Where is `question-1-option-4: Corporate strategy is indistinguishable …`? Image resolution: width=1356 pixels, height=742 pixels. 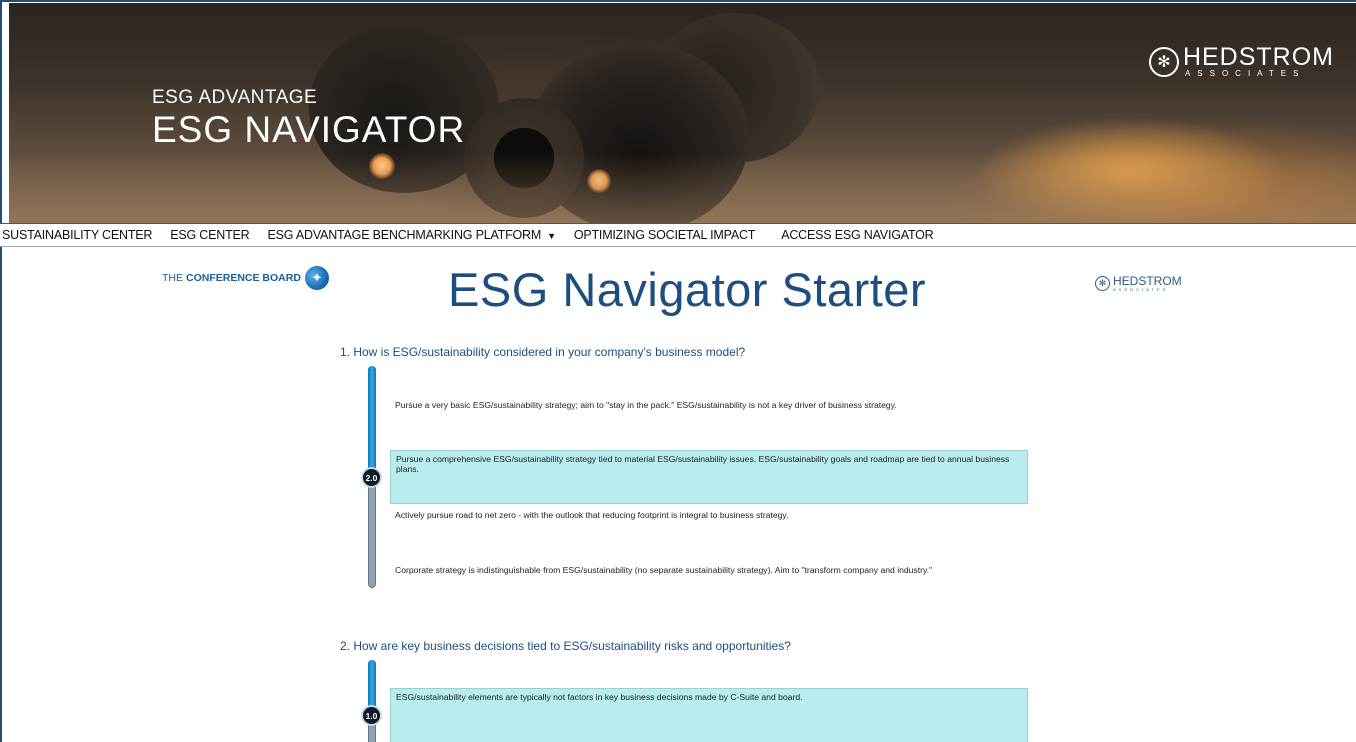 question-1-option-4: Corporate strategy is indistinguishable … is located at coordinates (709, 570).